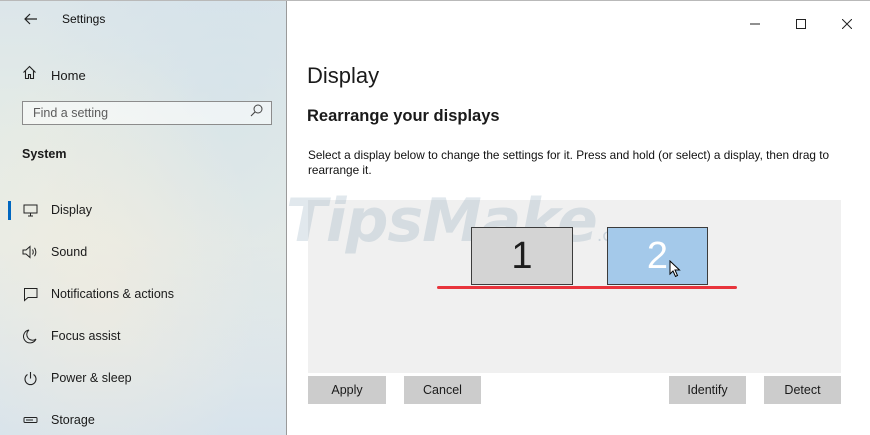 The image size is (870, 435). Describe the element at coordinates (143, 252) in the screenshot. I see `sidebar-item-sound: Sound` at that location.